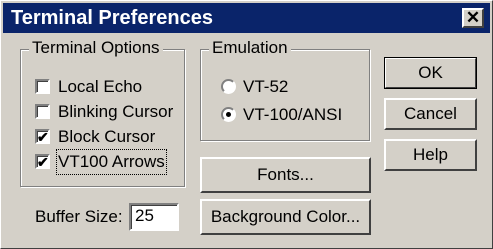 This screenshot has height=249, width=493. I want to click on local-echo-label: Local Echo, so click(100, 86).